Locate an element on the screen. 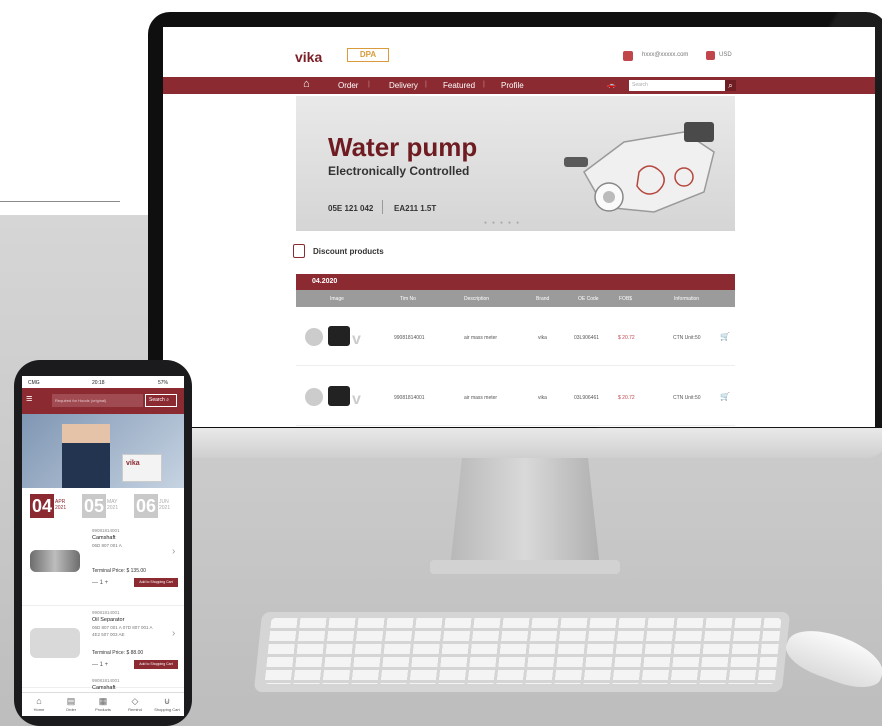  list-item: 99081814001 Camshaft is located at coordinates (103, 684).